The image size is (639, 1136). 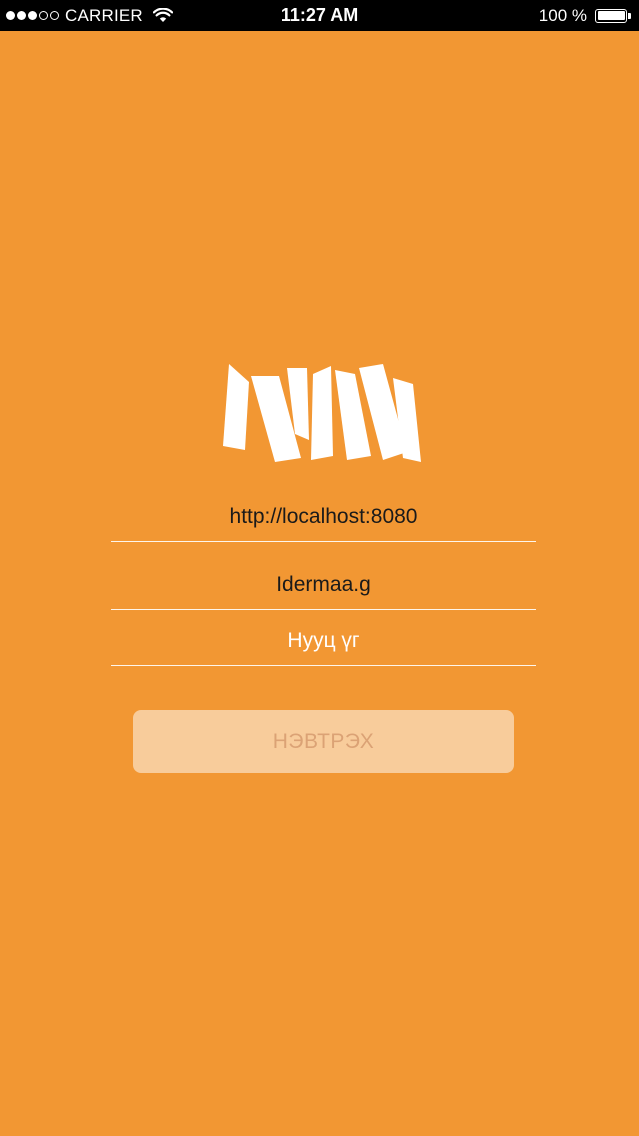 What do you see at coordinates (562, 15) in the screenshot?
I see `battery-percentage: 100 %` at bounding box center [562, 15].